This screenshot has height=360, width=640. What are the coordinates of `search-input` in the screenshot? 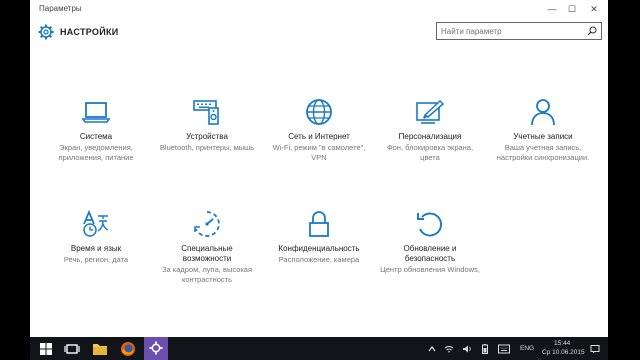 It's located at (511, 31).